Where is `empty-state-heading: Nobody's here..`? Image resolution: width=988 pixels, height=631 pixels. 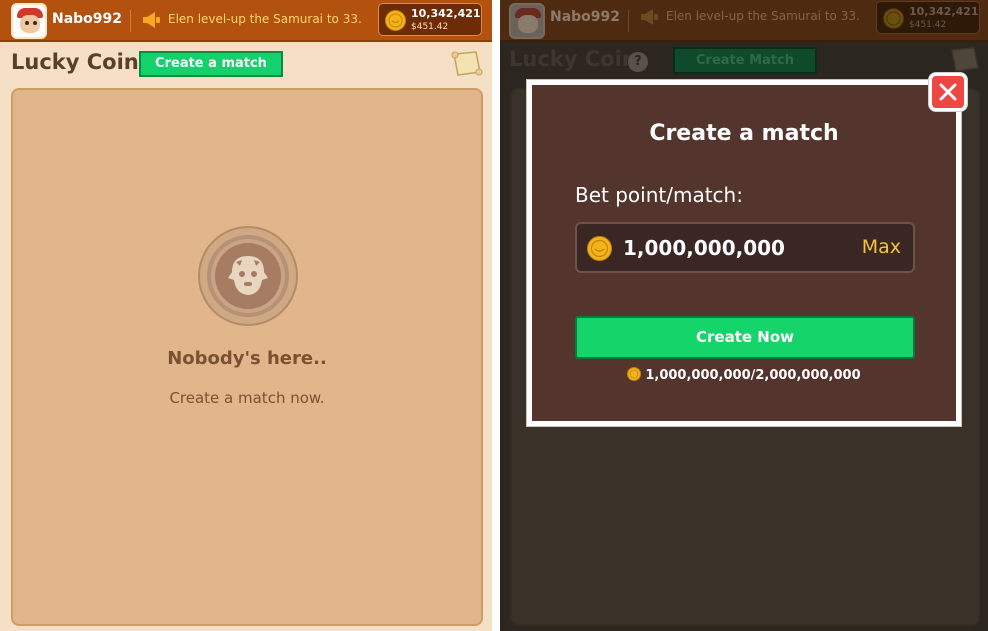
empty-state-heading: Nobody's here.. is located at coordinates (247, 358).